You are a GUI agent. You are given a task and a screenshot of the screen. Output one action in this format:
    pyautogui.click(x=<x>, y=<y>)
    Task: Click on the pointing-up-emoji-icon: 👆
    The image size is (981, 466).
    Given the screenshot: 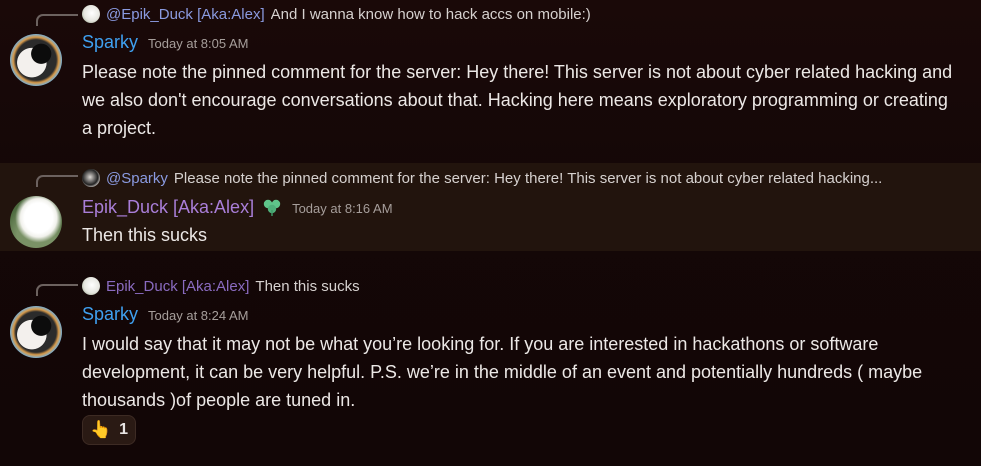 What is the action you would take?
    pyautogui.click(x=100, y=429)
    